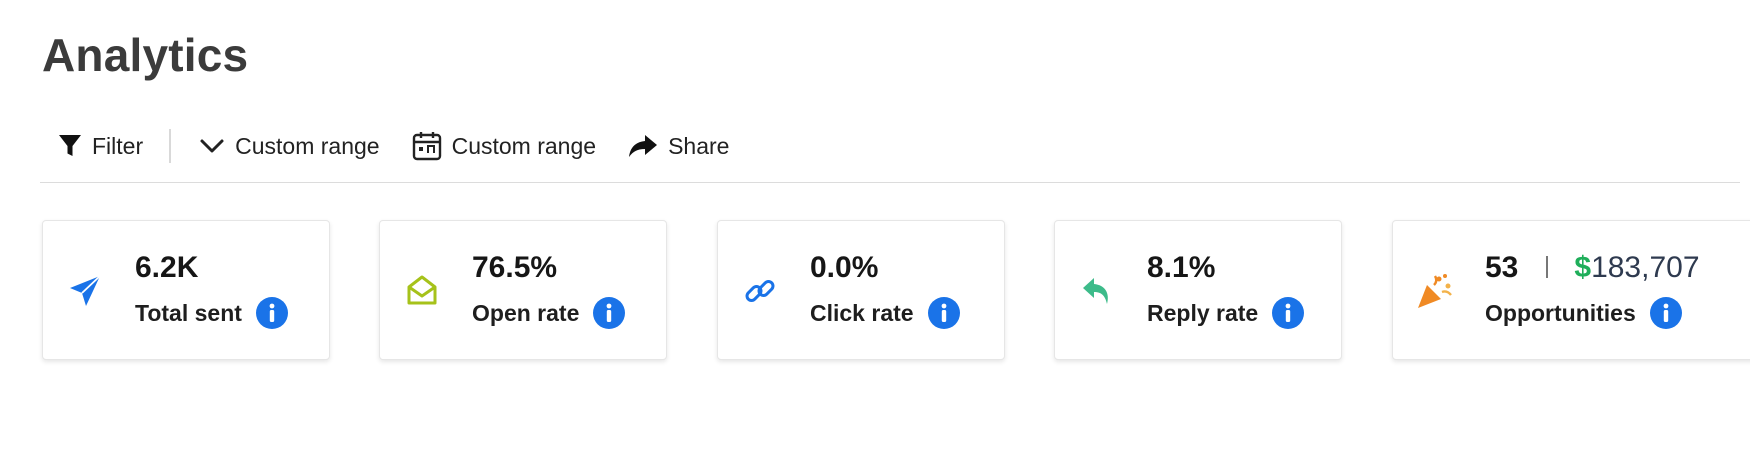  What do you see at coordinates (427, 146) in the screenshot?
I see `calendar-icon` at bounding box center [427, 146].